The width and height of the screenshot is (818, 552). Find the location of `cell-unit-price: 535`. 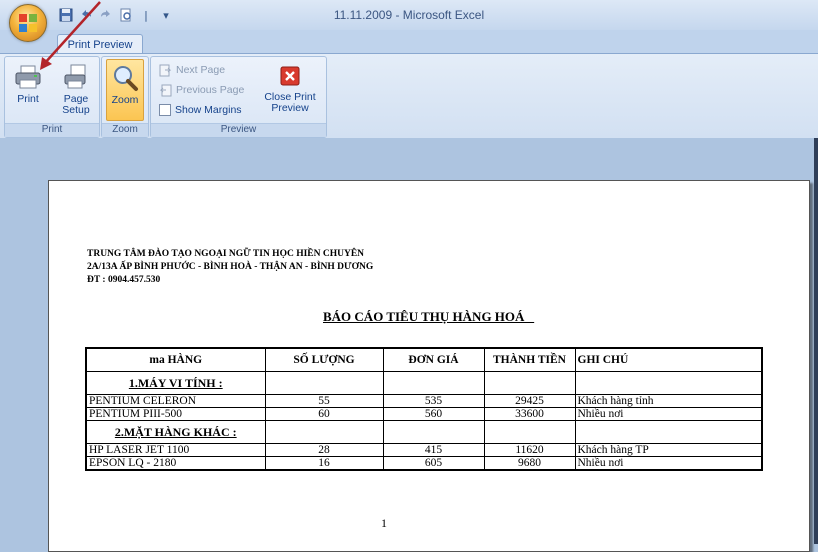

cell-unit-price: 535 is located at coordinates (433, 401).